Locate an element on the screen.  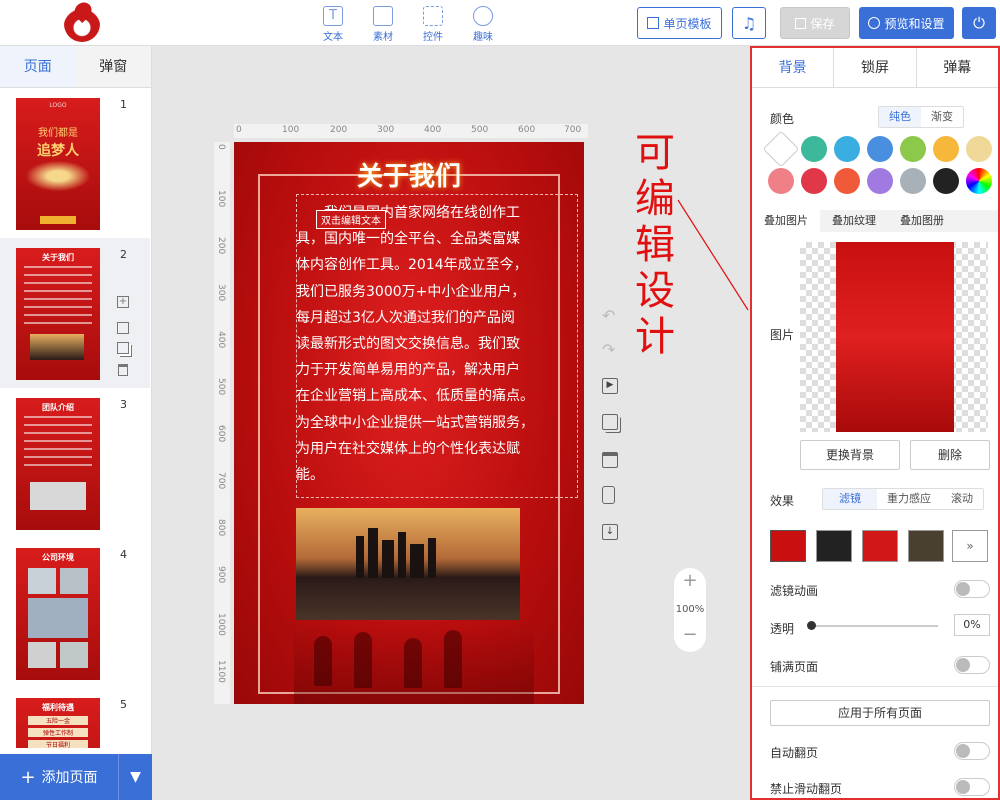
add-page-button: + 添加页面 is located at coordinates (59, 777).